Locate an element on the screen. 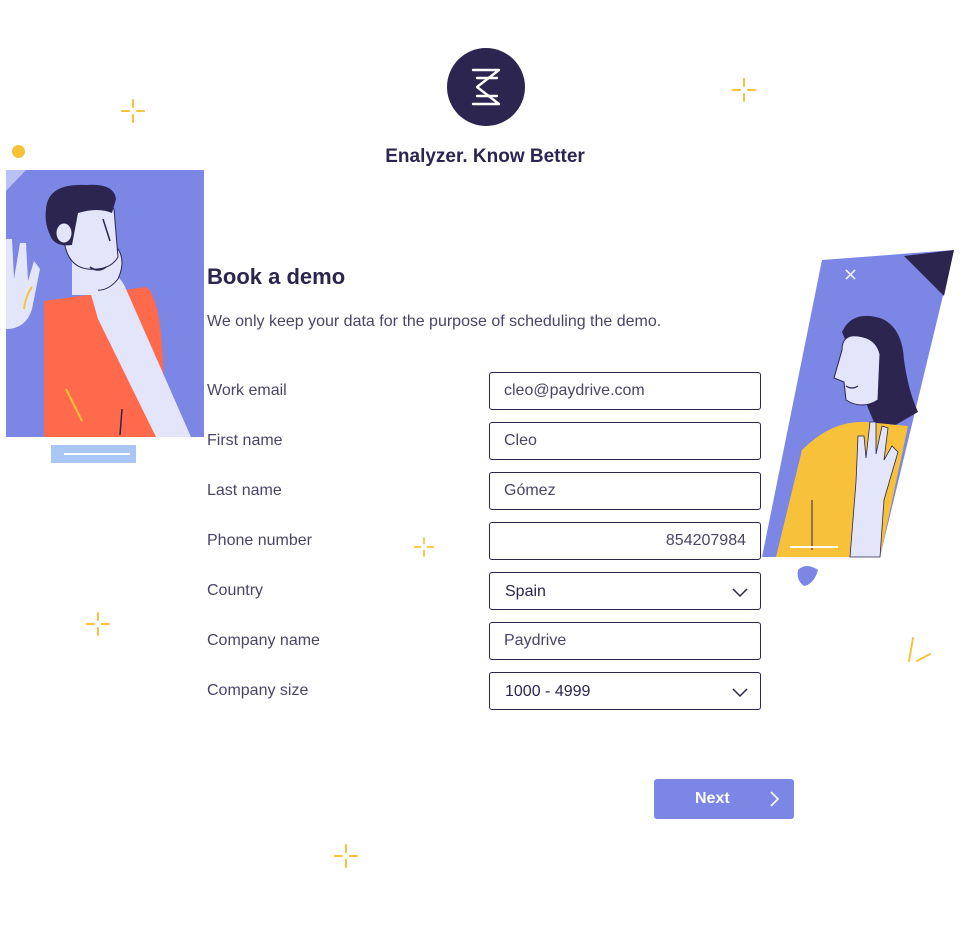 This screenshot has width=970, height=931. company-name-field is located at coordinates (625, 641).